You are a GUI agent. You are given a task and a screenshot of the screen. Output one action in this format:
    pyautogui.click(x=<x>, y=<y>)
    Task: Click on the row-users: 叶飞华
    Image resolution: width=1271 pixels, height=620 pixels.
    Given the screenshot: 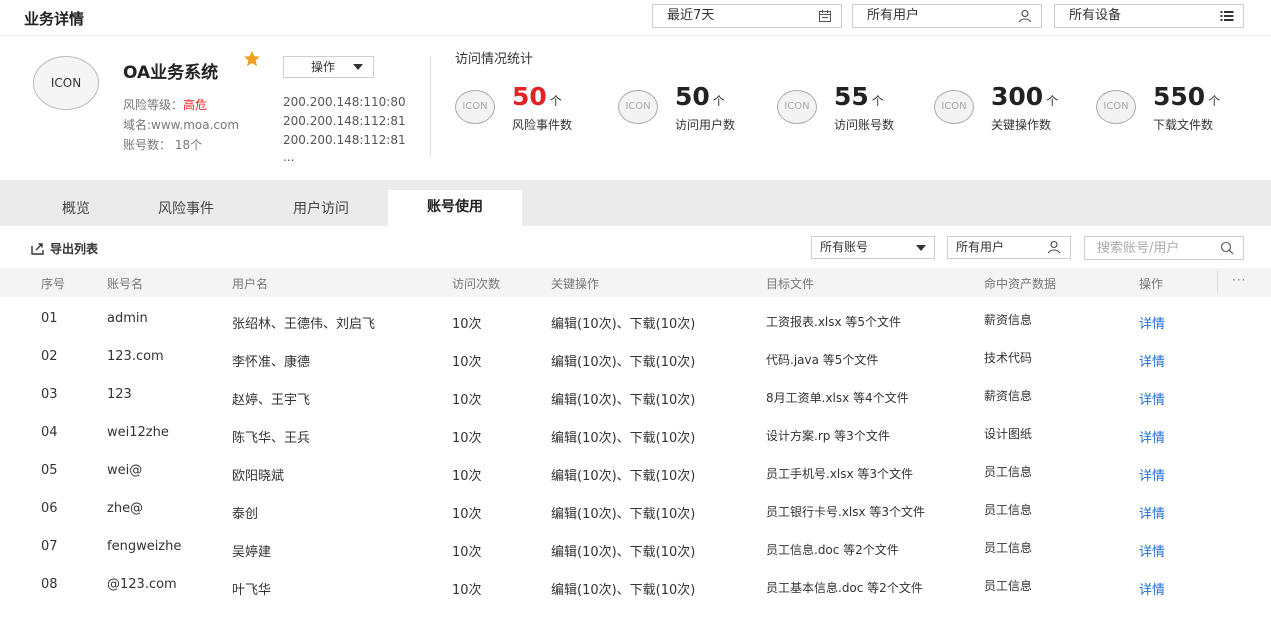 What is the action you would take?
    pyautogui.click(x=252, y=590)
    